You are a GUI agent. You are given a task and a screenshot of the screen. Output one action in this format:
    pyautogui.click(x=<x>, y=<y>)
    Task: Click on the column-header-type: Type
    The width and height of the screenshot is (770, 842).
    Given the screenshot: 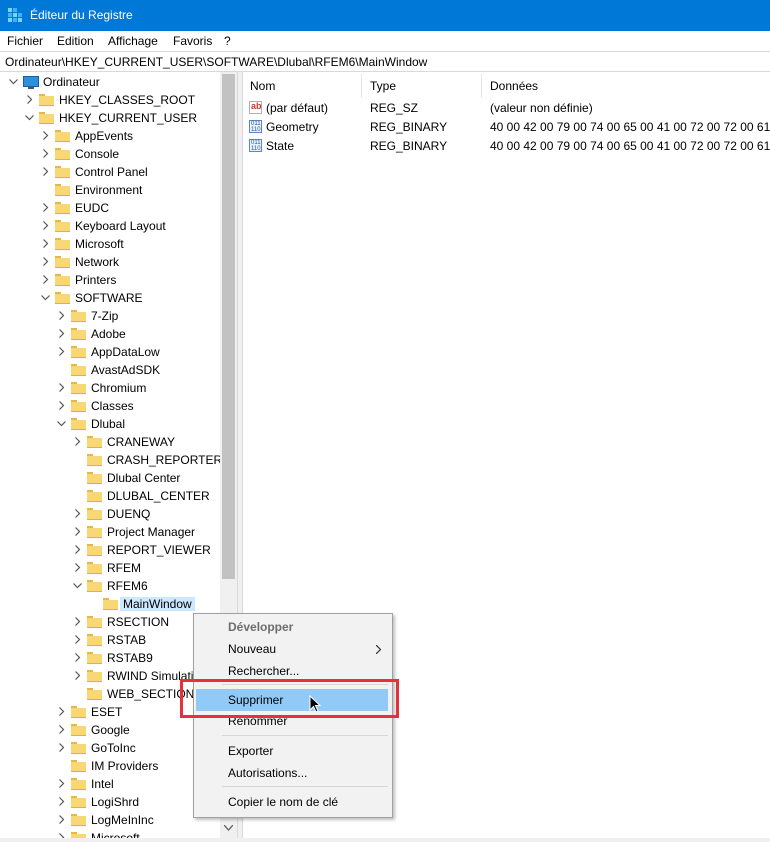 What is the action you would take?
    pyautogui.click(x=383, y=86)
    